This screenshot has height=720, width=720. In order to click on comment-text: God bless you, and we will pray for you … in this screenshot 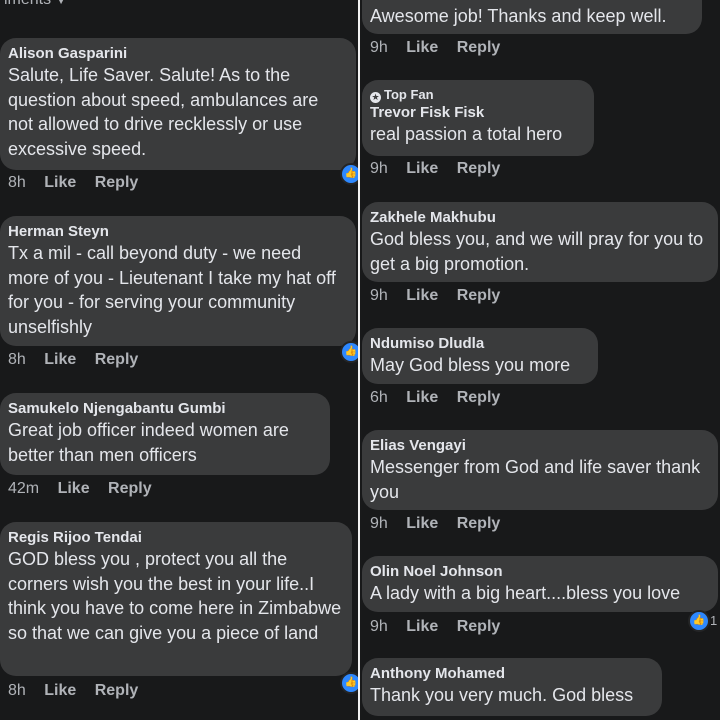, I will do `click(537, 251)`.